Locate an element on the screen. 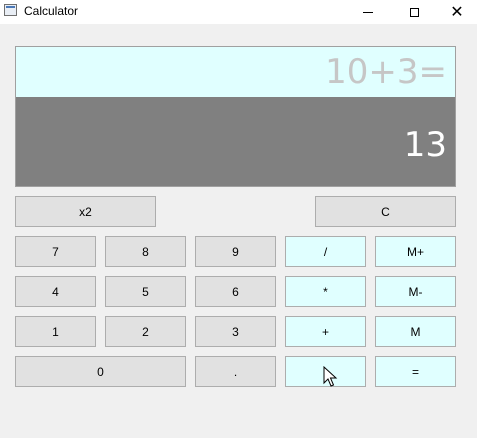 This screenshot has height=438, width=477. memory-subtract-button: M- is located at coordinates (415, 291).